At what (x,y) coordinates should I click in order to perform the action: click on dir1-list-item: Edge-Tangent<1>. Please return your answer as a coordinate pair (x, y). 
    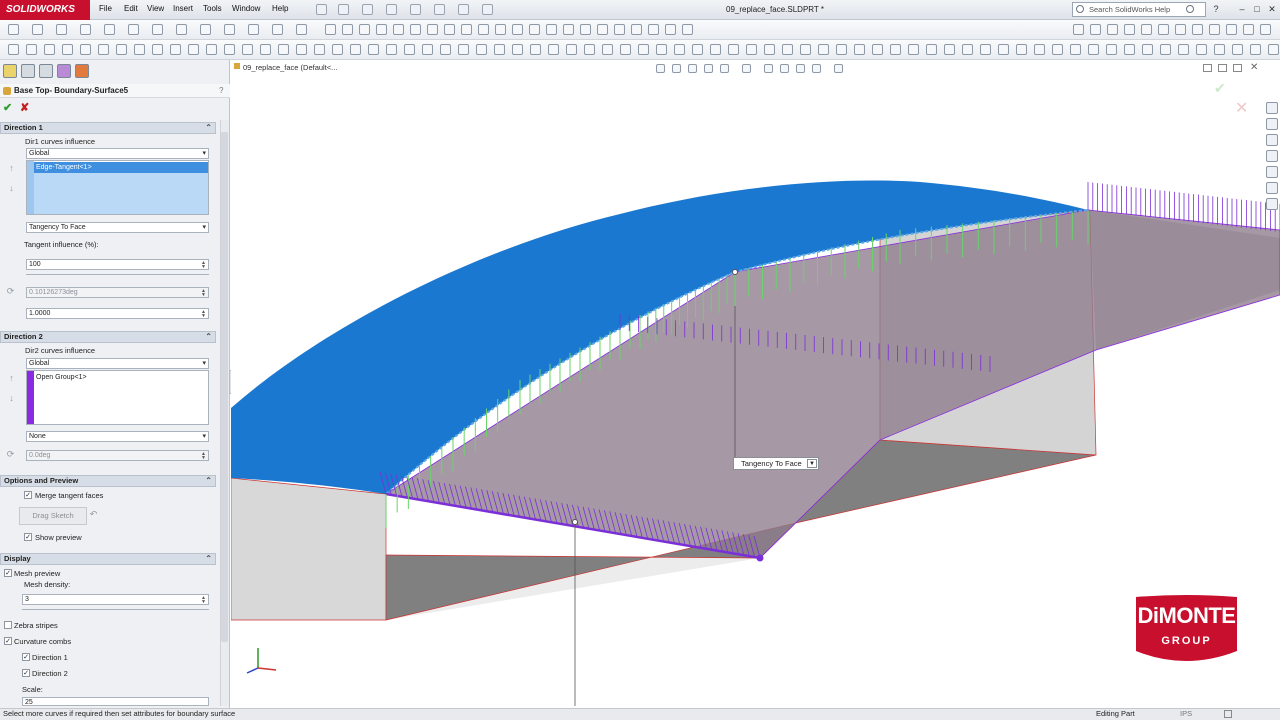
    Looking at the image, I should click on (121, 167).